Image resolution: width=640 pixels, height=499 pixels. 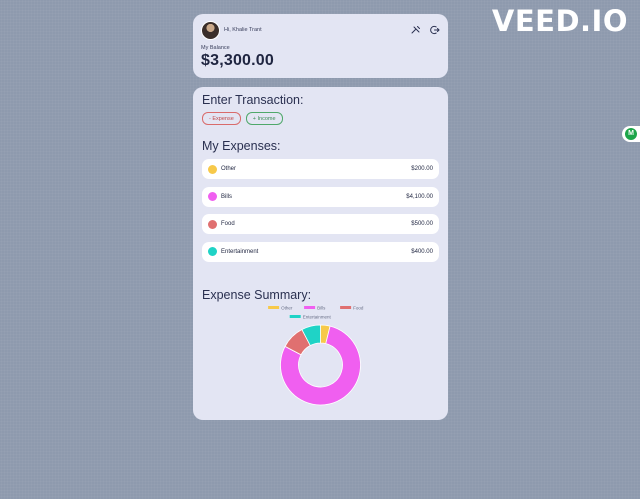 I want to click on legend-label: Entertainment, so click(x=317, y=316).